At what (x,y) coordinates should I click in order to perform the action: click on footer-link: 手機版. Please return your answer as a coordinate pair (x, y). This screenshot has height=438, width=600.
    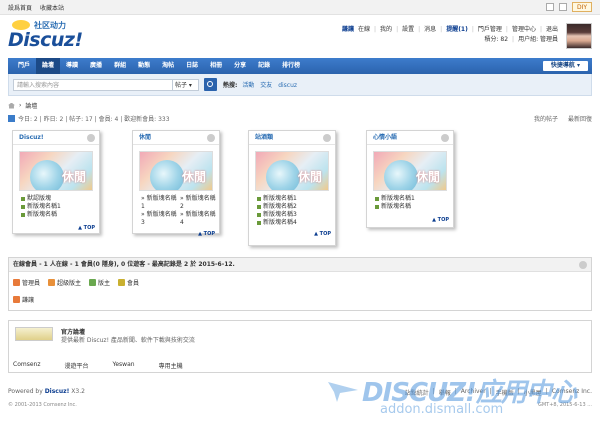
    Looking at the image, I should click on (505, 392).